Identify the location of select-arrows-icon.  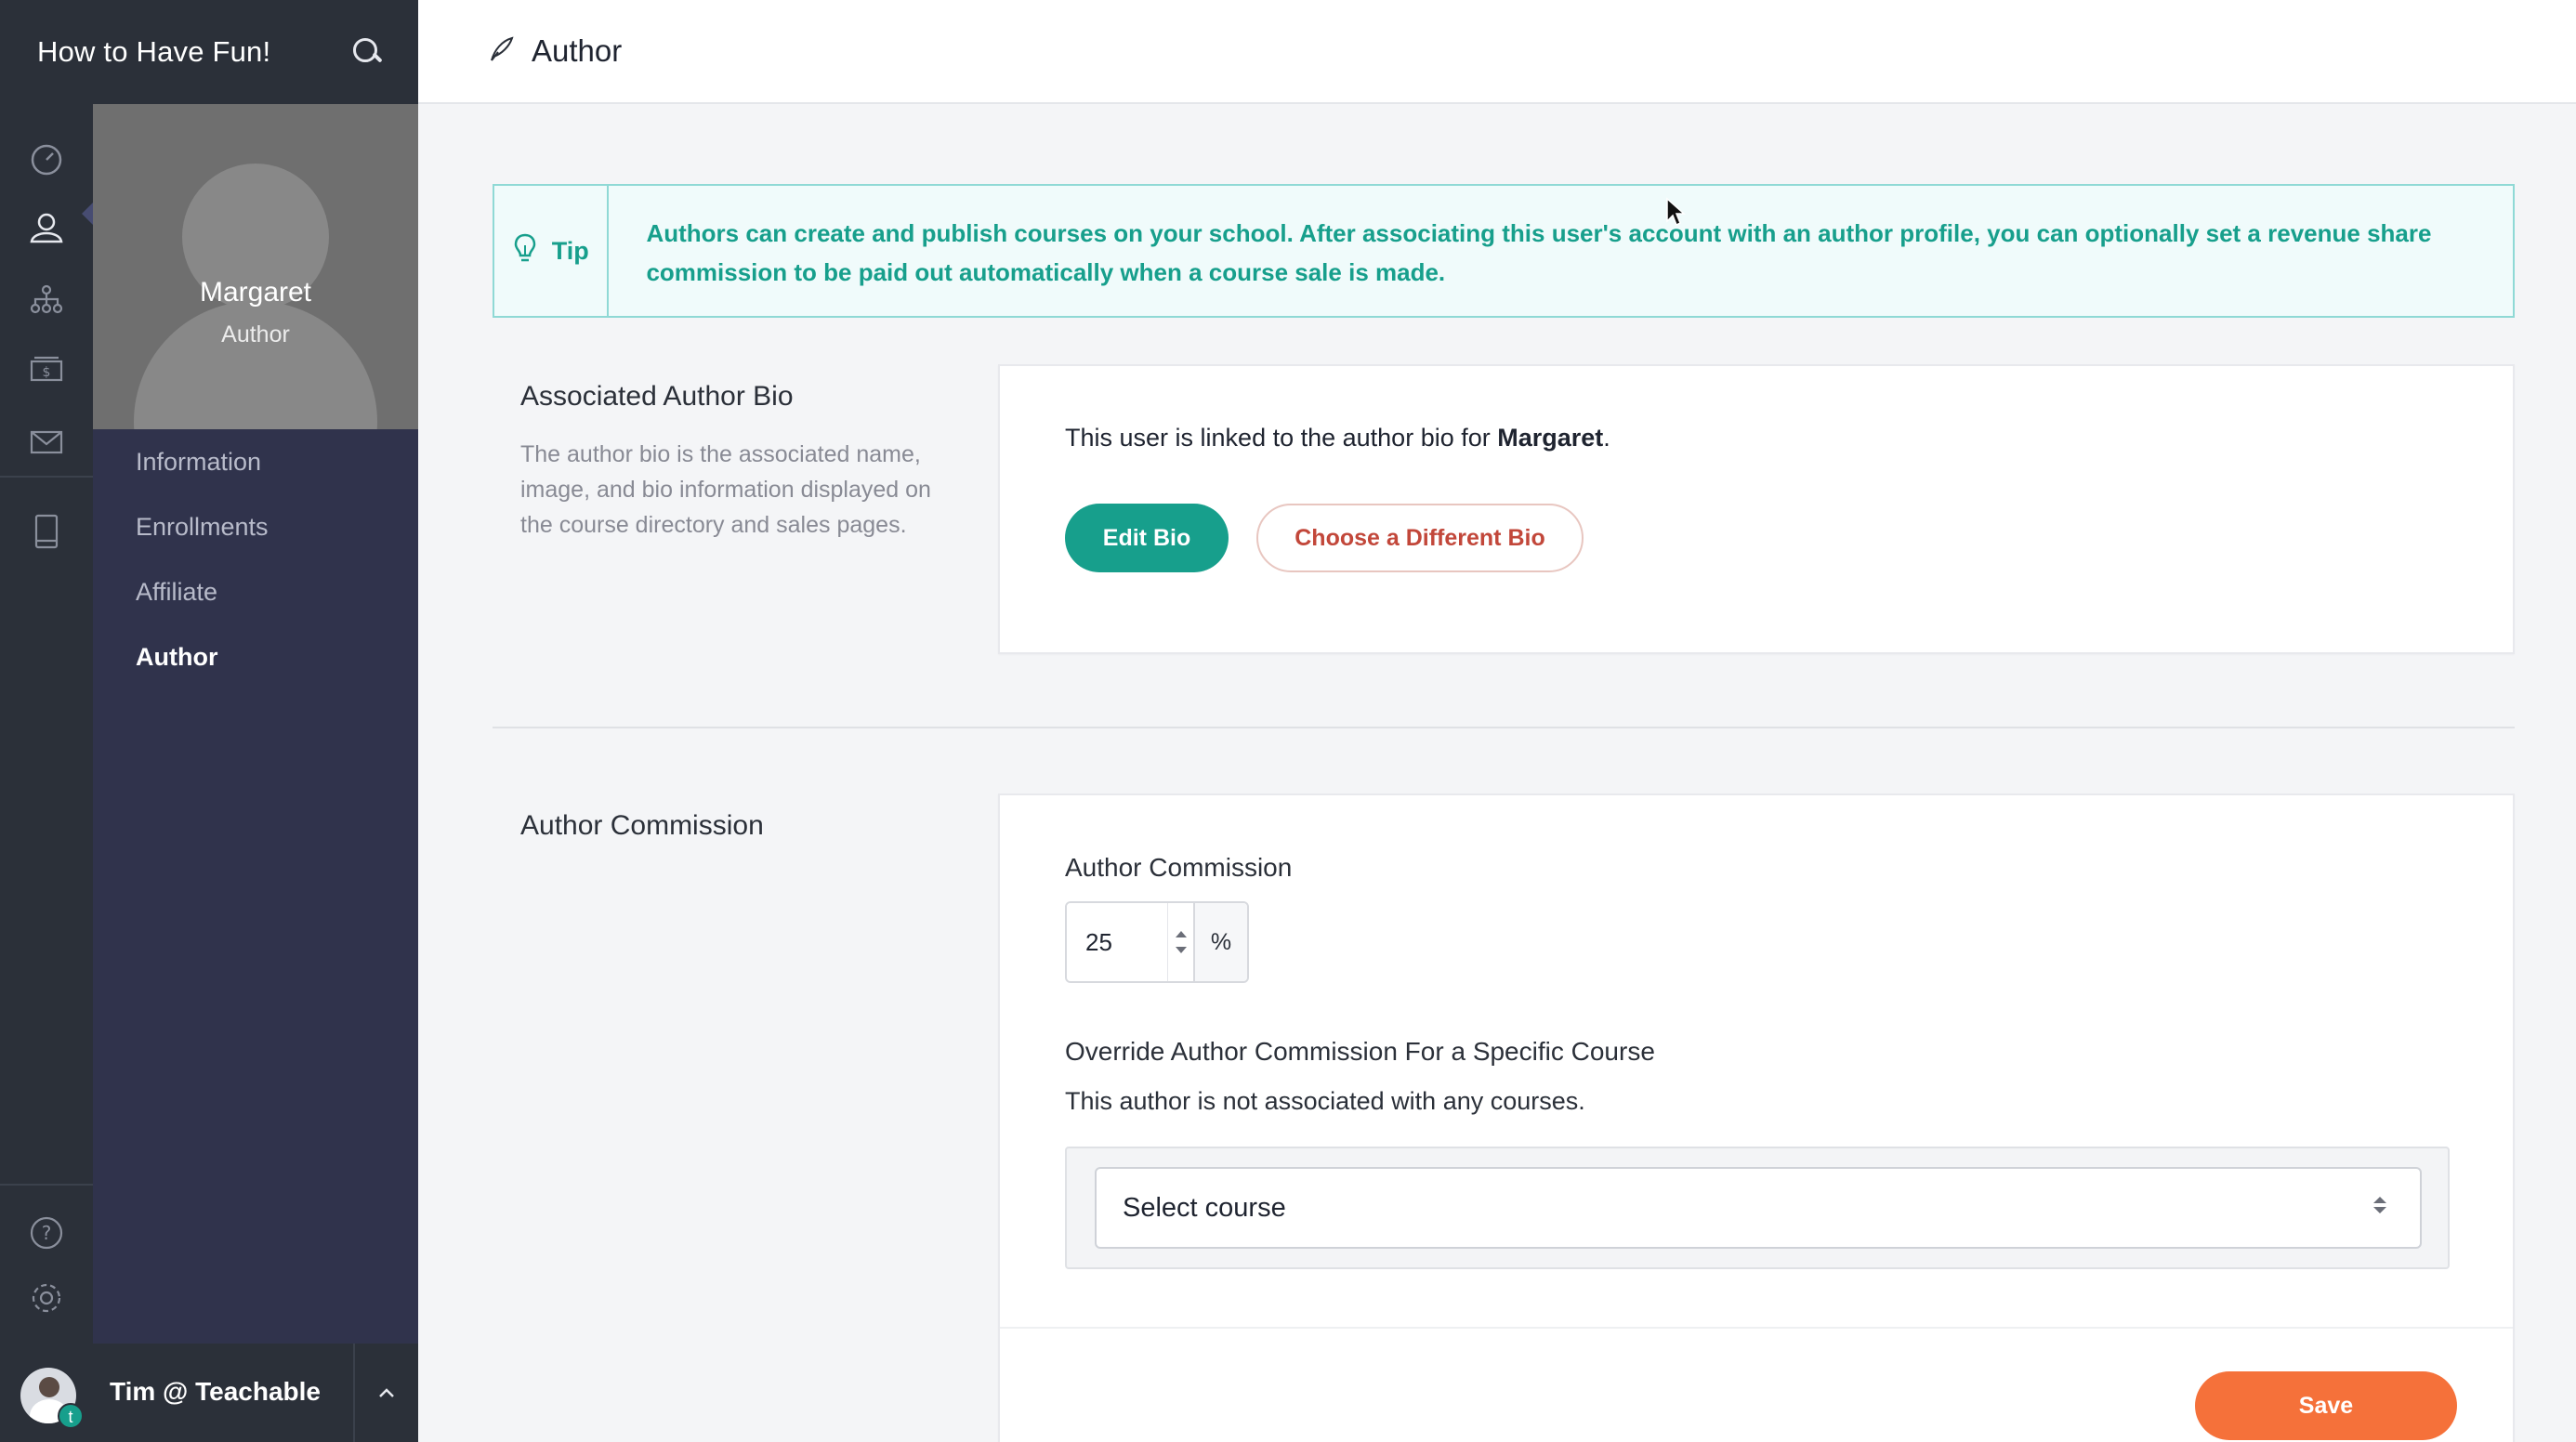
(2379, 1205).